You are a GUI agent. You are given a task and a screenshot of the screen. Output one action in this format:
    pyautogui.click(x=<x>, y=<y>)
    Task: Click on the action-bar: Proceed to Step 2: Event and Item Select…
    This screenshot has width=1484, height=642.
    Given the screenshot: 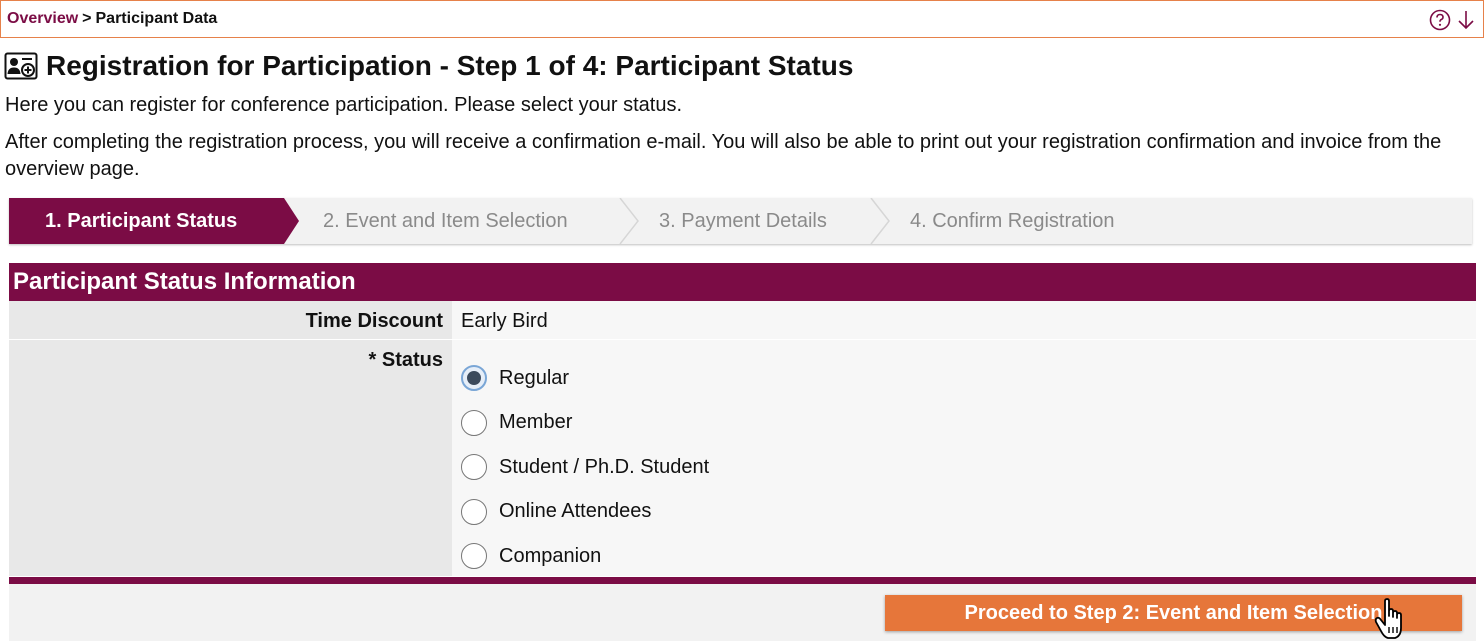 What is the action you would take?
    pyautogui.click(x=742, y=612)
    